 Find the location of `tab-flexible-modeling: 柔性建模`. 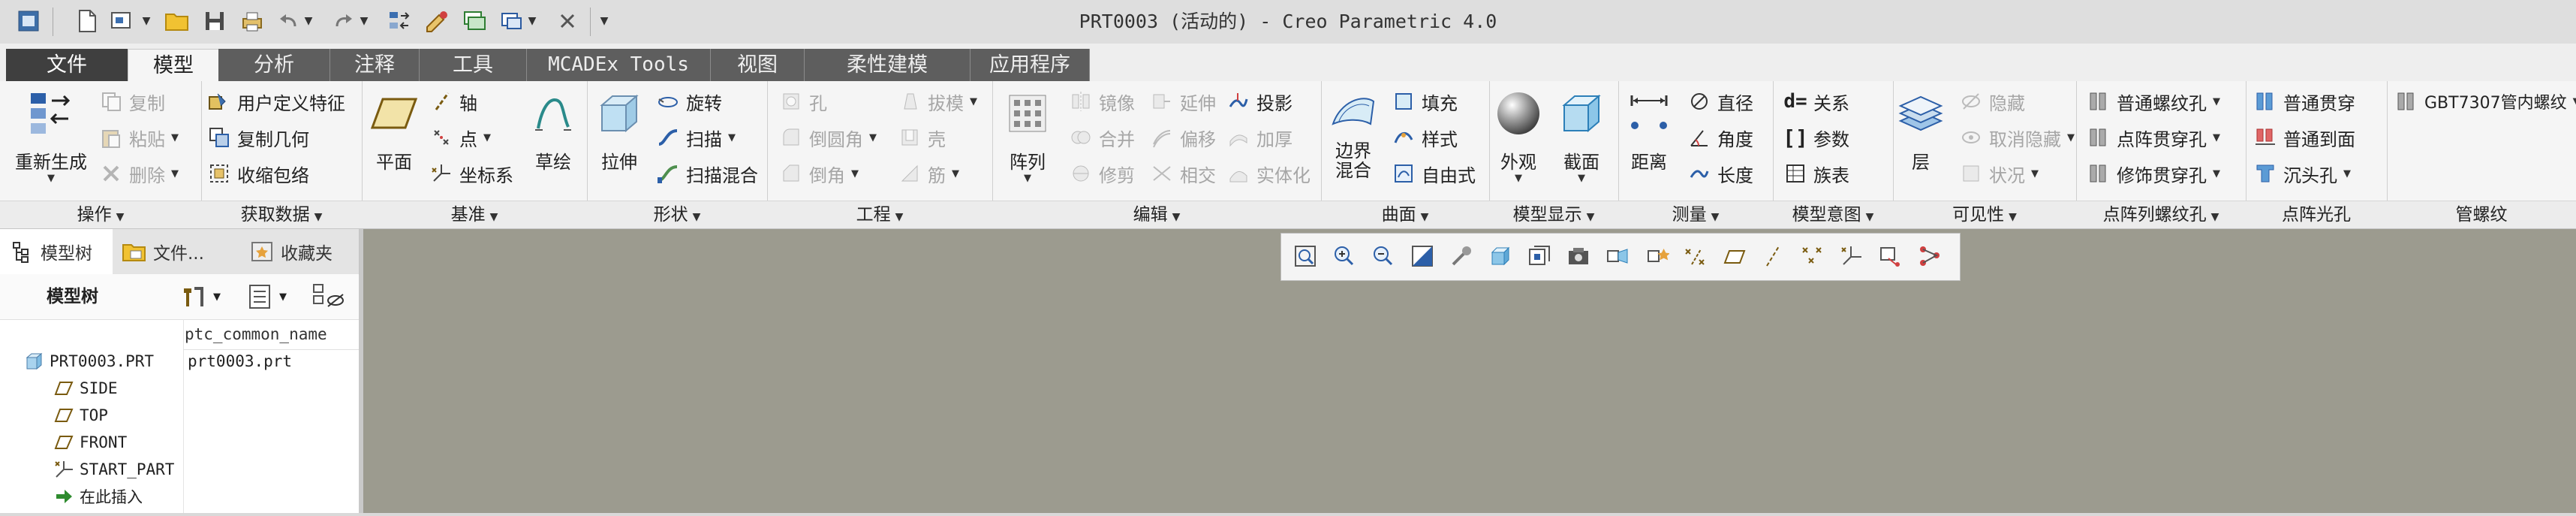

tab-flexible-modeling: 柔性建模 is located at coordinates (888, 65).